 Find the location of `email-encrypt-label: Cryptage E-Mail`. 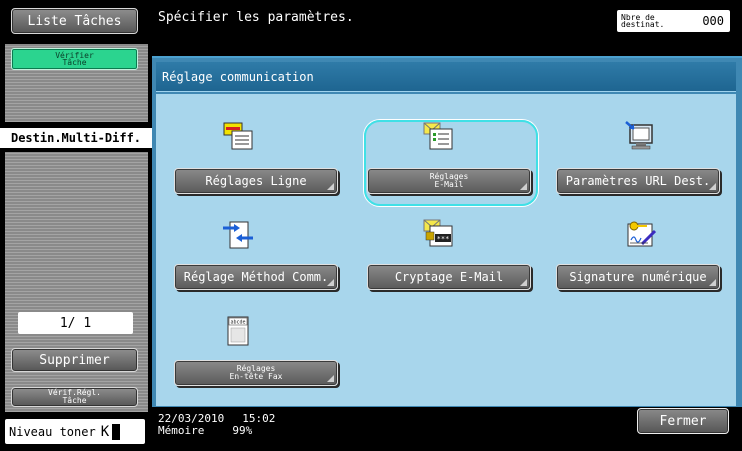

email-encrypt-label: Cryptage E-Mail is located at coordinates (449, 277).